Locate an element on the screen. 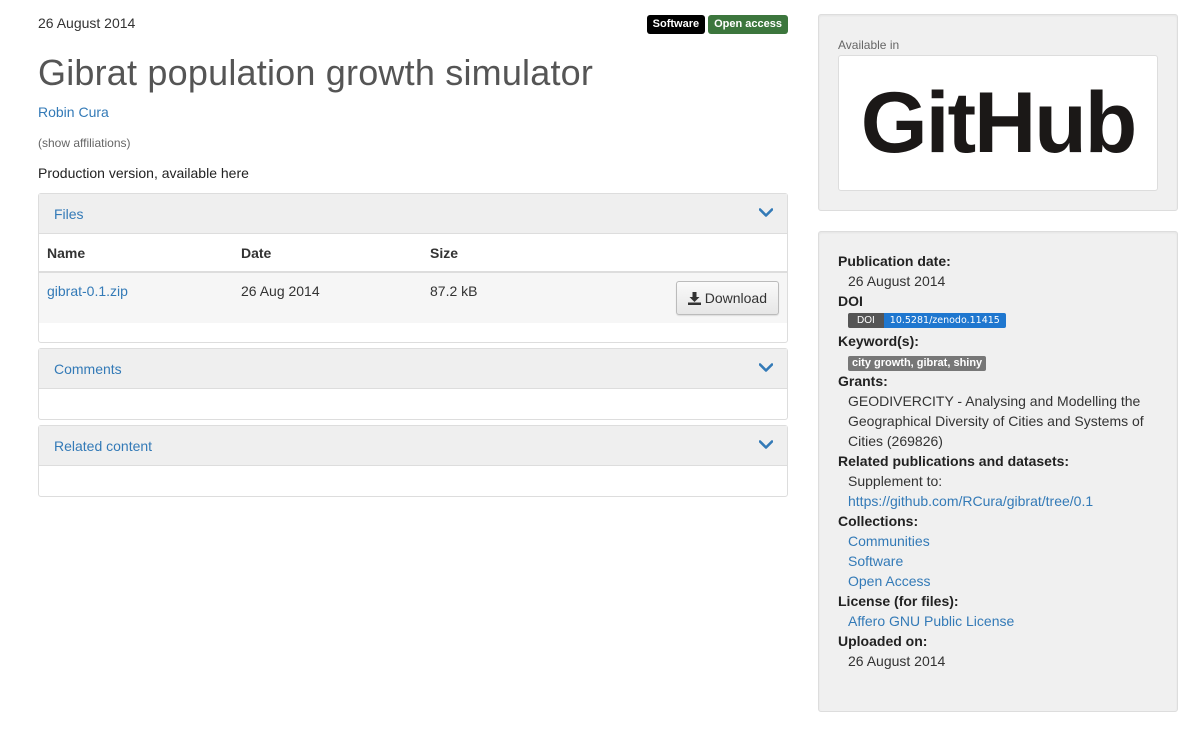  collections-list: Communities Software Open Access is located at coordinates (998, 561).